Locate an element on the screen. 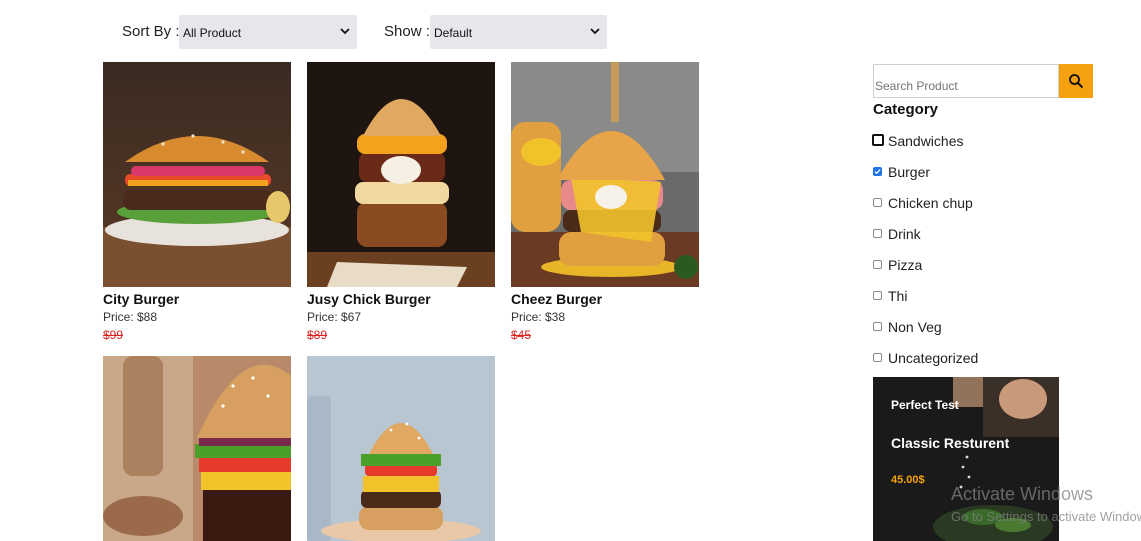 The width and height of the screenshot is (1141, 541). product-card: City Burger Price: $88 $99 is located at coordinates (197, 202).